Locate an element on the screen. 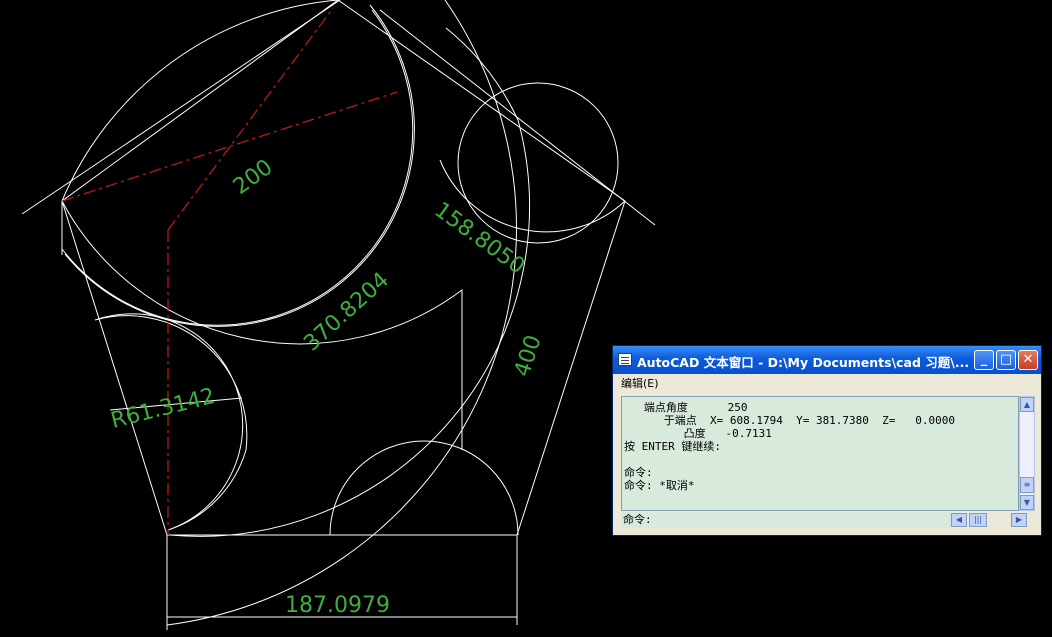 The width and height of the screenshot is (1052, 637). history-line: 凸度 -0.7131 is located at coordinates (698, 433).